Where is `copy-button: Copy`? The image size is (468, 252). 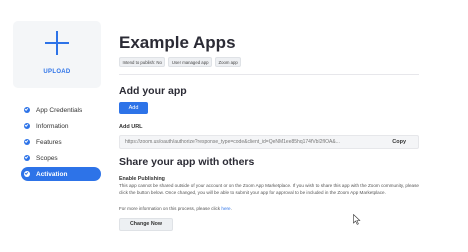 copy-button: Copy is located at coordinates (399, 142).